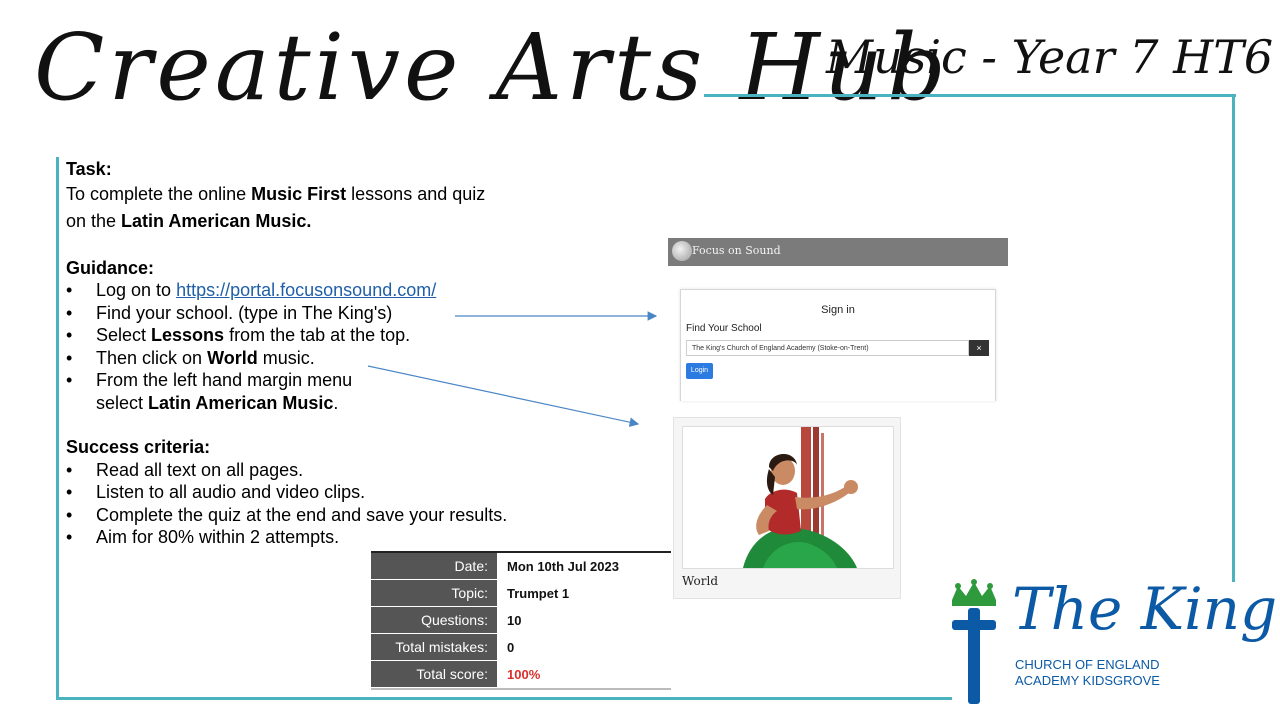 Image resolution: width=1280 pixels, height=720 pixels. Describe the element at coordinates (503, 396) in the screenshot. I see `arrow-to-world` at that location.